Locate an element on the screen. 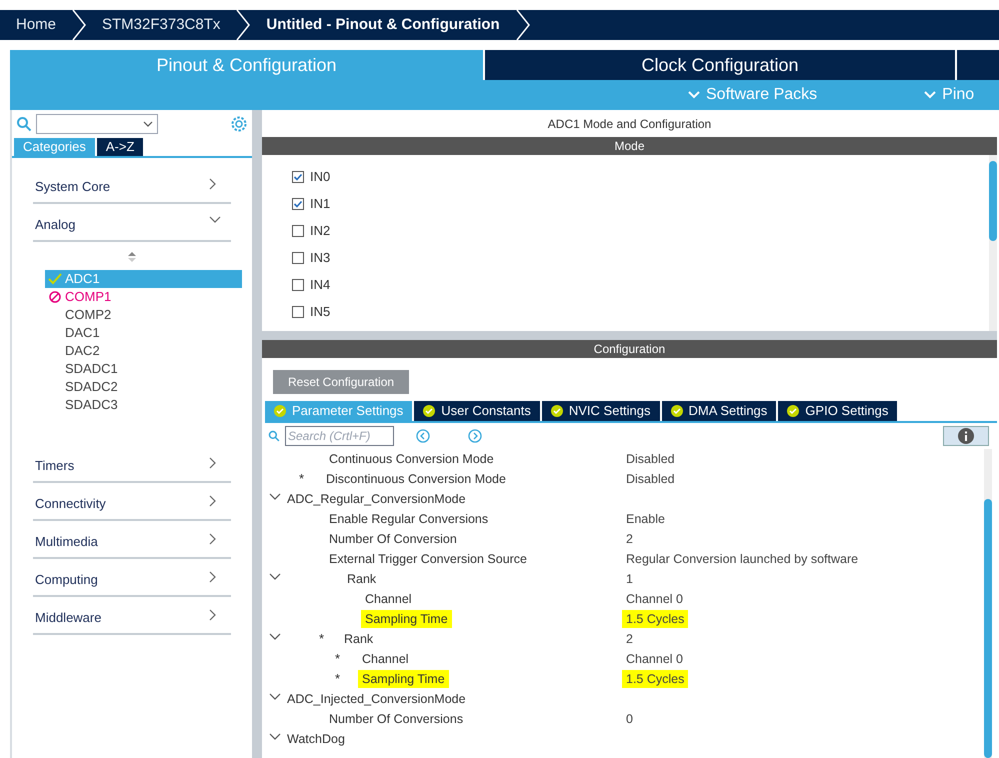 The height and width of the screenshot is (758, 999). peripheral-item: COMP2 is located at coordinates (143, 315).